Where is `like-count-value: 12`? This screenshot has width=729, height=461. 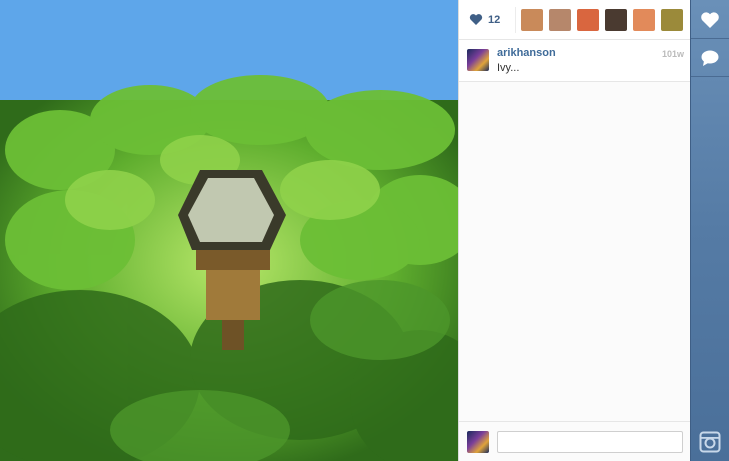
like-count-value: 12 is located at coordinates (494, 19).